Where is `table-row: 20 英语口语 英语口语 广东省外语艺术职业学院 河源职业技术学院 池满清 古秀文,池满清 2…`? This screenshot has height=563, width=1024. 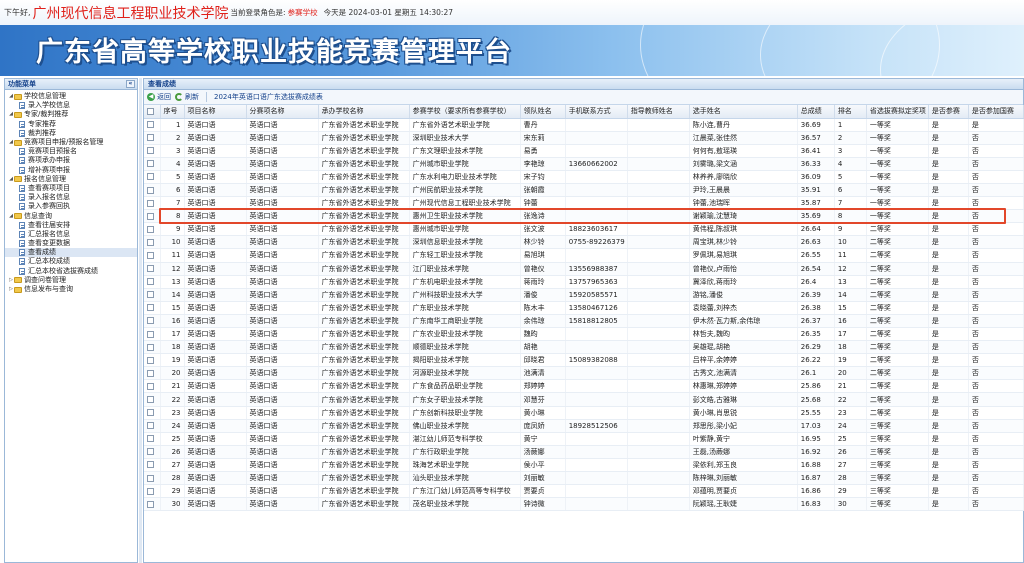
table-row: 20 英语口语 英语口语 广东省外语艺术职业学院 河源职业技术学院 池满清 古秀文,池满清 2… is located at coordinates (584, 373).